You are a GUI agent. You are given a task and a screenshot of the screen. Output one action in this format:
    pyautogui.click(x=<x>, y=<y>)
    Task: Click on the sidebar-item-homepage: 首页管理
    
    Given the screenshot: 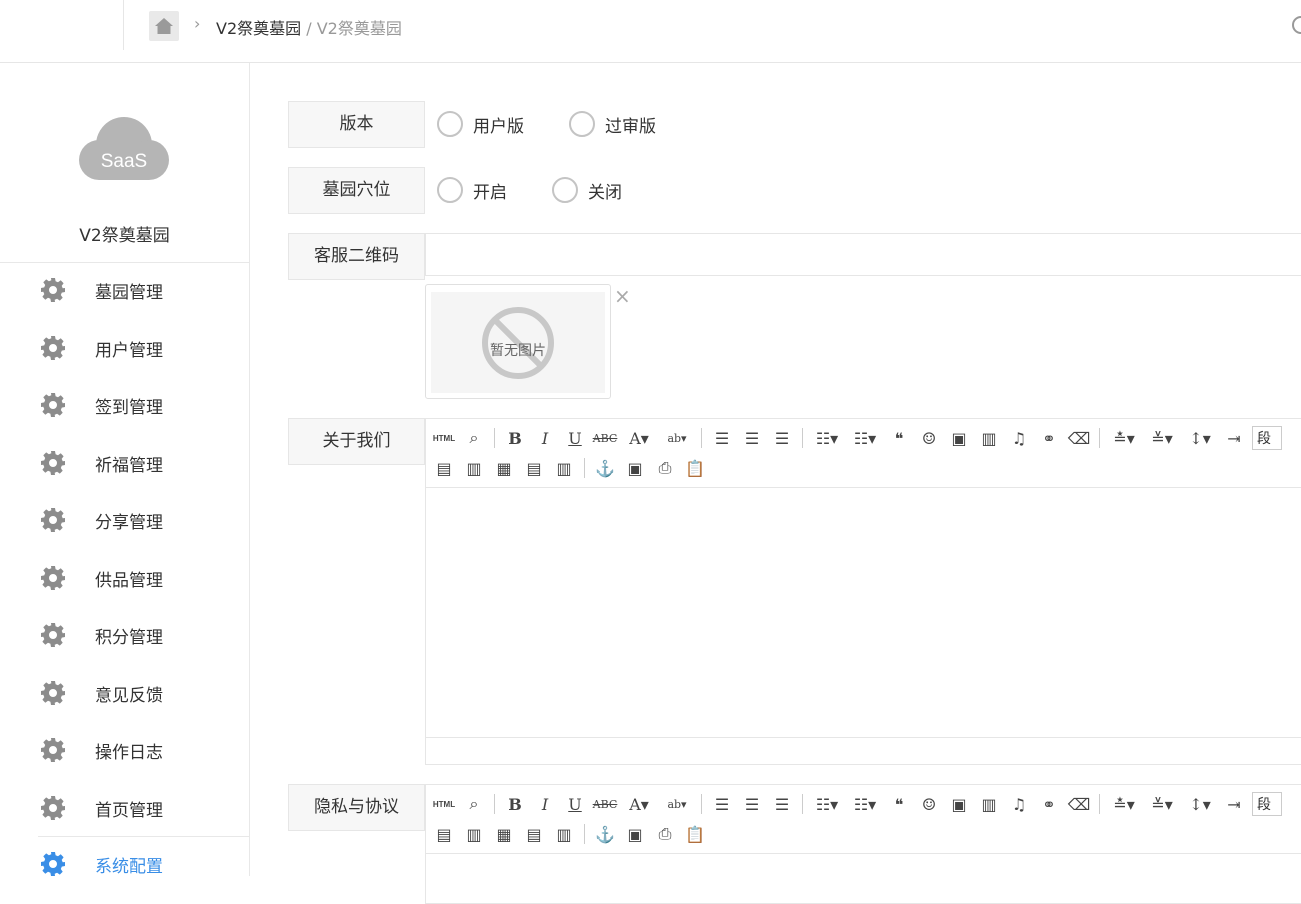 What is the action you would take?
    pyautogui.click(x=124, y=808)
    